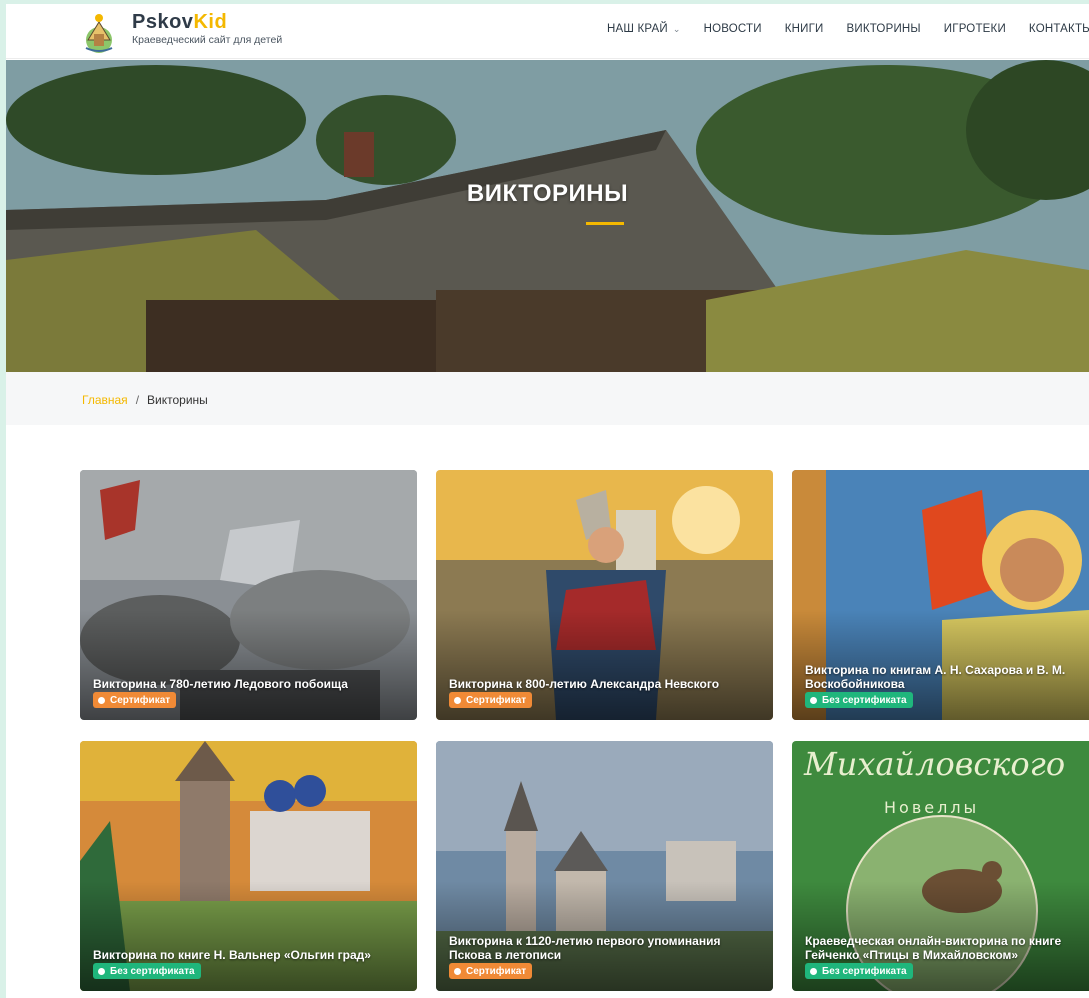 The height and width of the screenshot is (998, 1089). I want to click on brand-name: PskovKid, so click(207, 22).